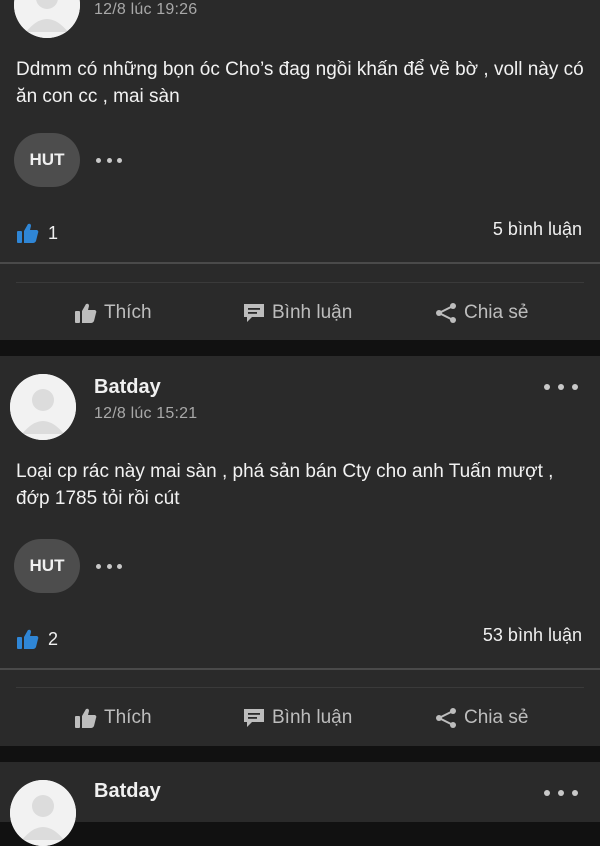 This screenshot has height=846, width=600. What do you see at coordinates (53, 638) in the screenshot?
I see `like-count: 2` at bounding box center [53, 638].